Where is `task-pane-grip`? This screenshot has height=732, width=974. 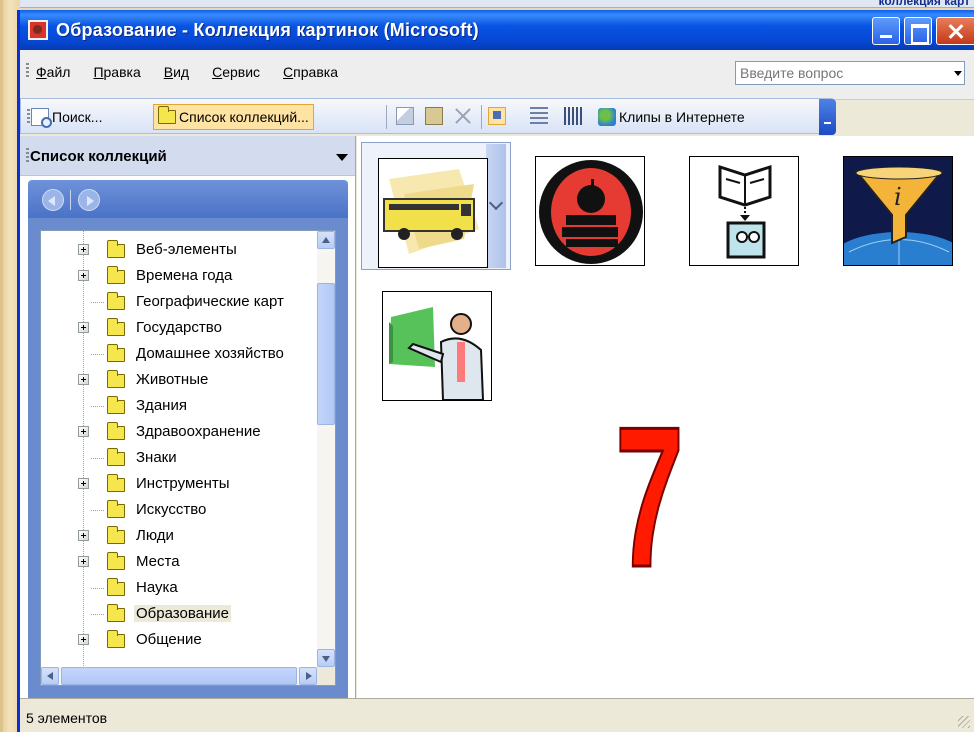 task-pane-grip is located at coordinates (27, 156).